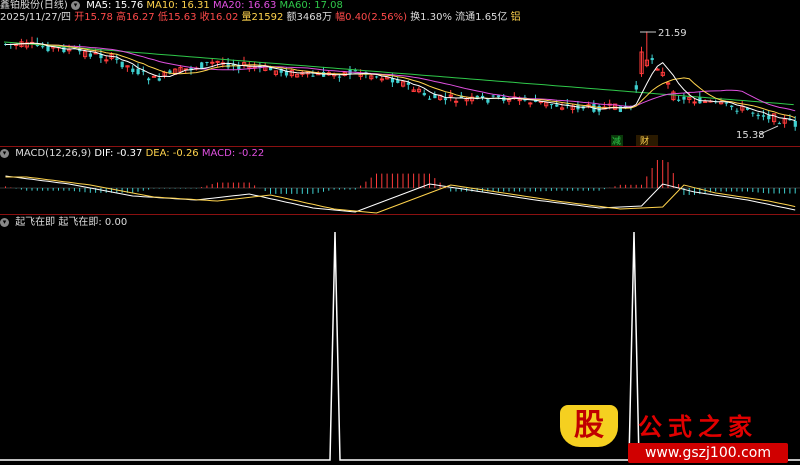 The image size is (800, 465). Describe the element at coordinates (400, 214) in the screenshot. I see `macd-indicator-divider` at that location.